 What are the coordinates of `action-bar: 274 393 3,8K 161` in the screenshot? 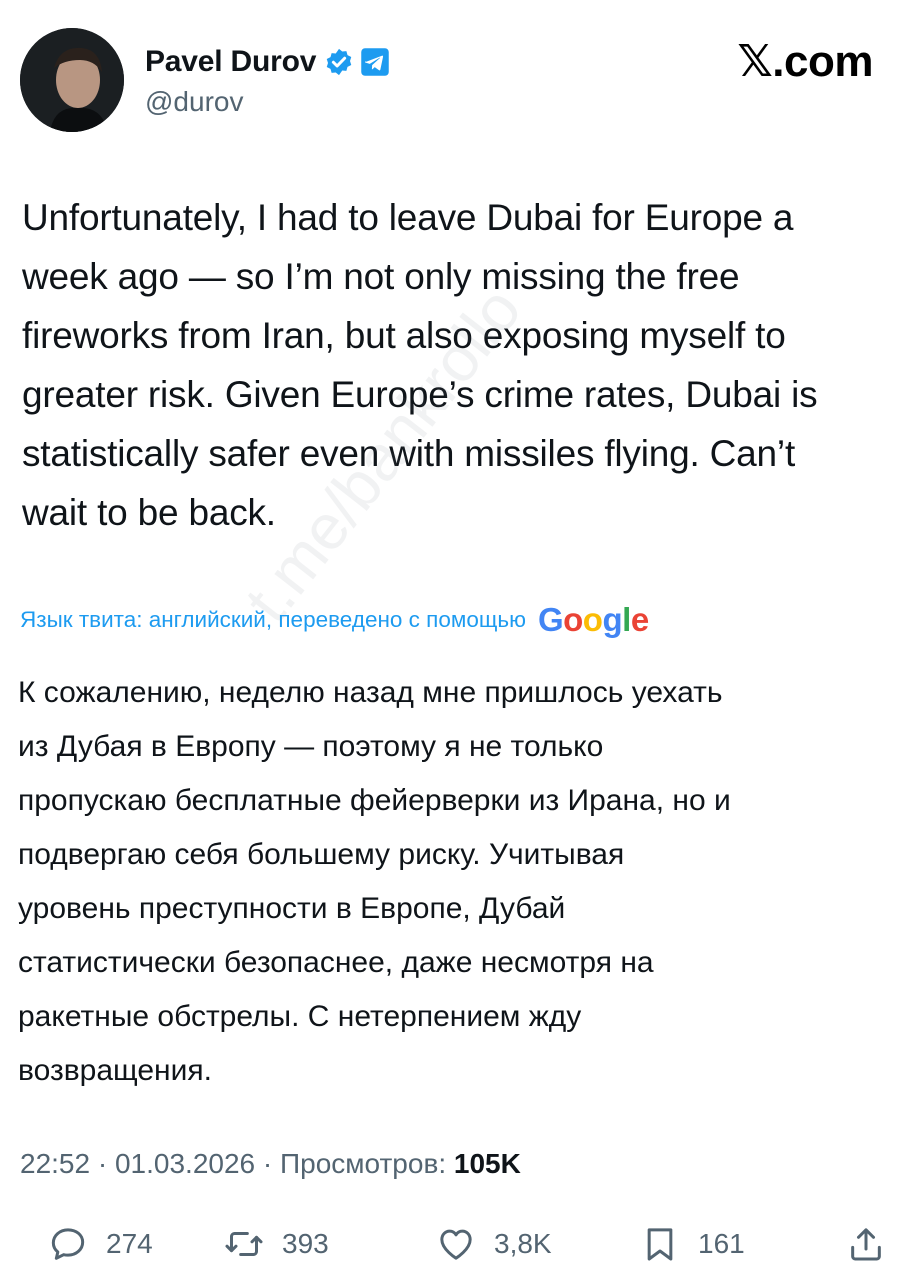 It's located at (459, 1244).